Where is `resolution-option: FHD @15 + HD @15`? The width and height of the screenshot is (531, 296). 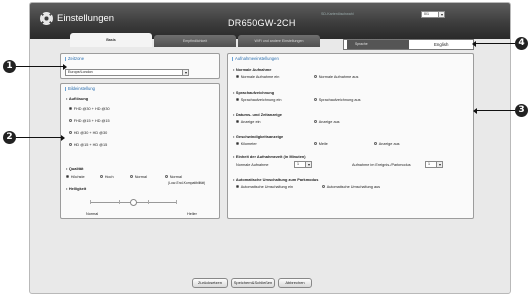 resolution-option: FHD @15 + HD @15 is located at coordinates (89, 121).